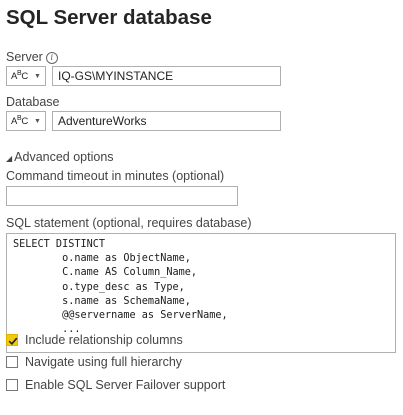  I want to click on server-label-row: Server i, so click(32, 57).